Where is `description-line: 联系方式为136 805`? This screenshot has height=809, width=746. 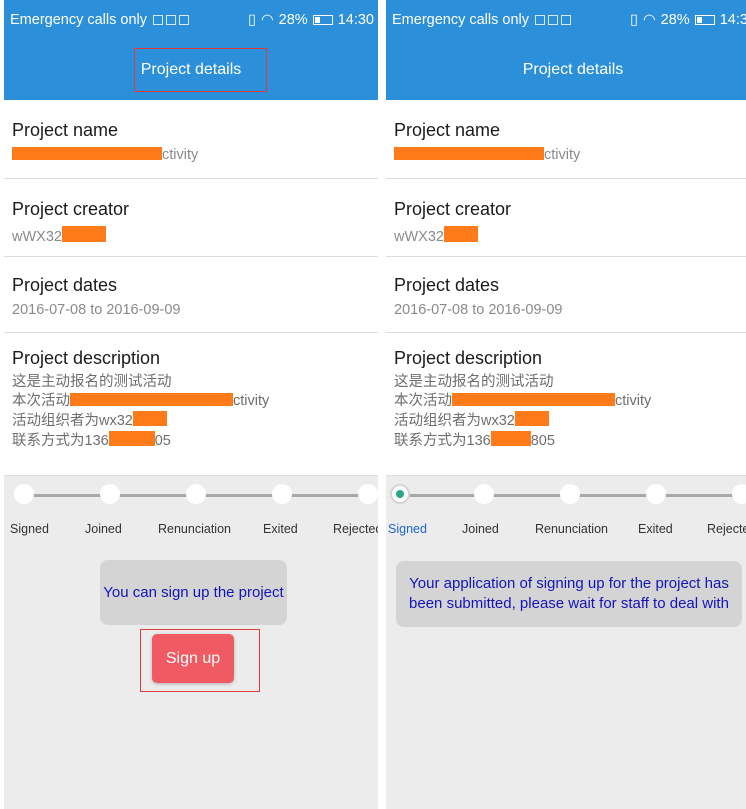 description-line: 联系方式为136 805 is located at coordinates (474, 440).